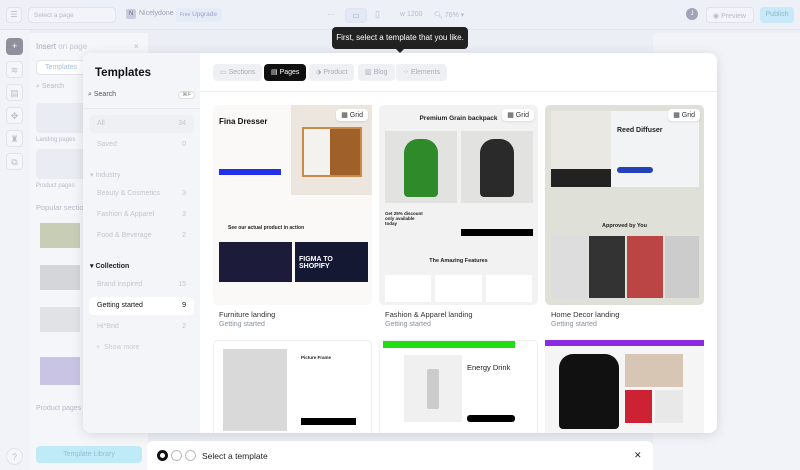 The height and width of the screenshot is (470, 800). What do you see at coordinates (624, 386) in the screenshot?
I see `template-card-apparel` at bounding box center [624, 386].